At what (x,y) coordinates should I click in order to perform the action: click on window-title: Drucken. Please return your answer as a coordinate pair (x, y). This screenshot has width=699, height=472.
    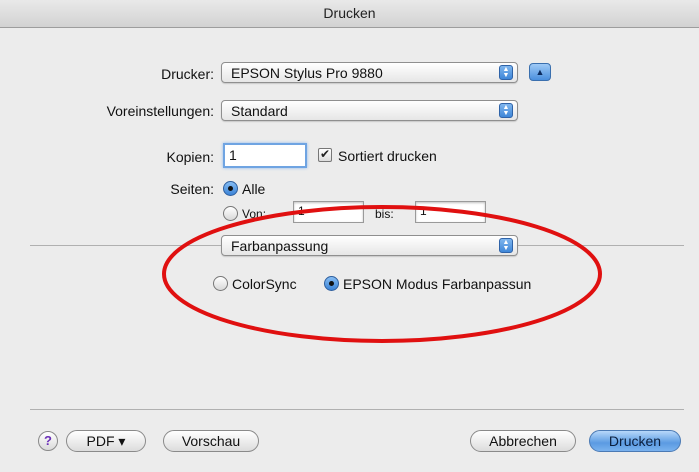
    Looking at the image, I should click on (349, 14).